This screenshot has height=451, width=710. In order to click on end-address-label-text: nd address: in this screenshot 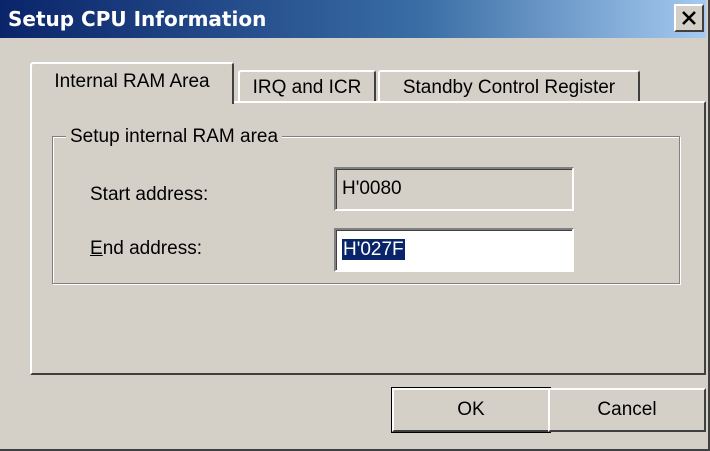, I will do `click(152, 248)`.